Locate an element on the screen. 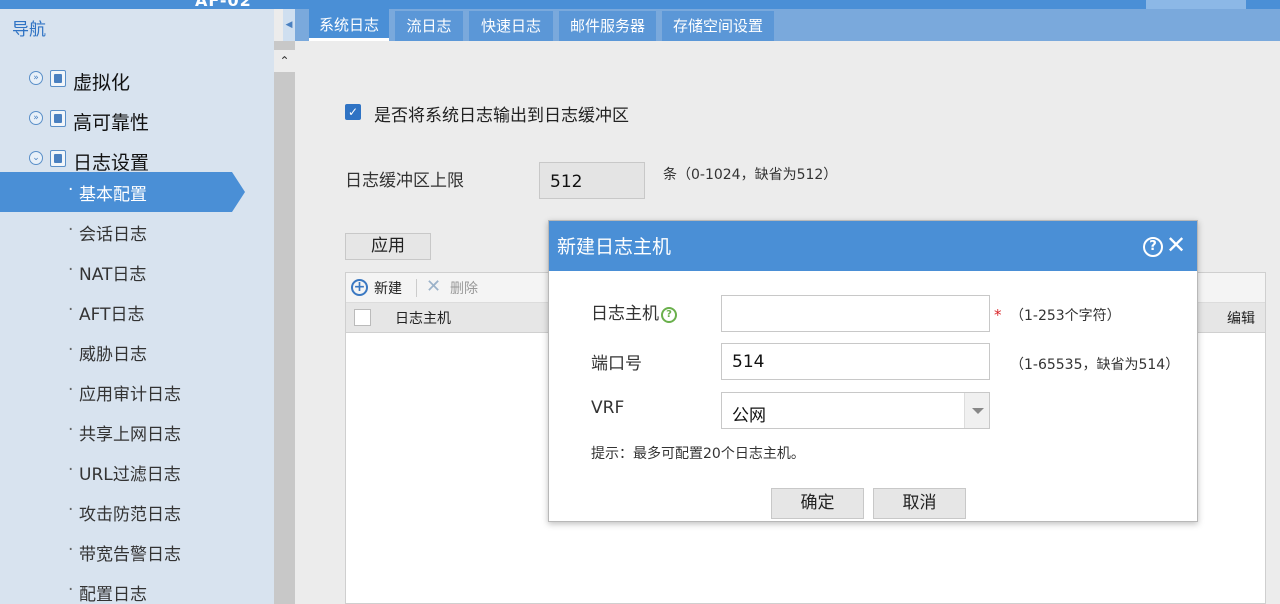  sidebar-item-label: 会话日志 is located at coordinates (113, 235).